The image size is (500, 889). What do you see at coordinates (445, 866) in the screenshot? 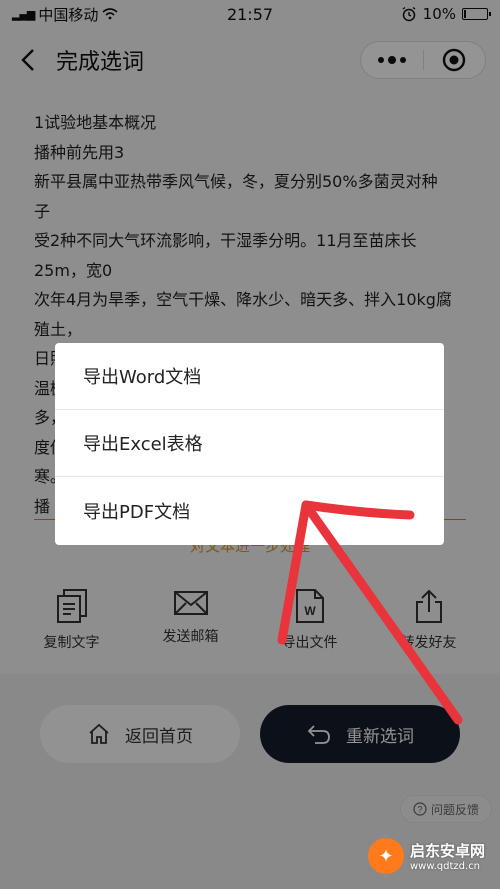
I see `watermark-url: www.qdtzd.cn` at bounding box center [445, 866].